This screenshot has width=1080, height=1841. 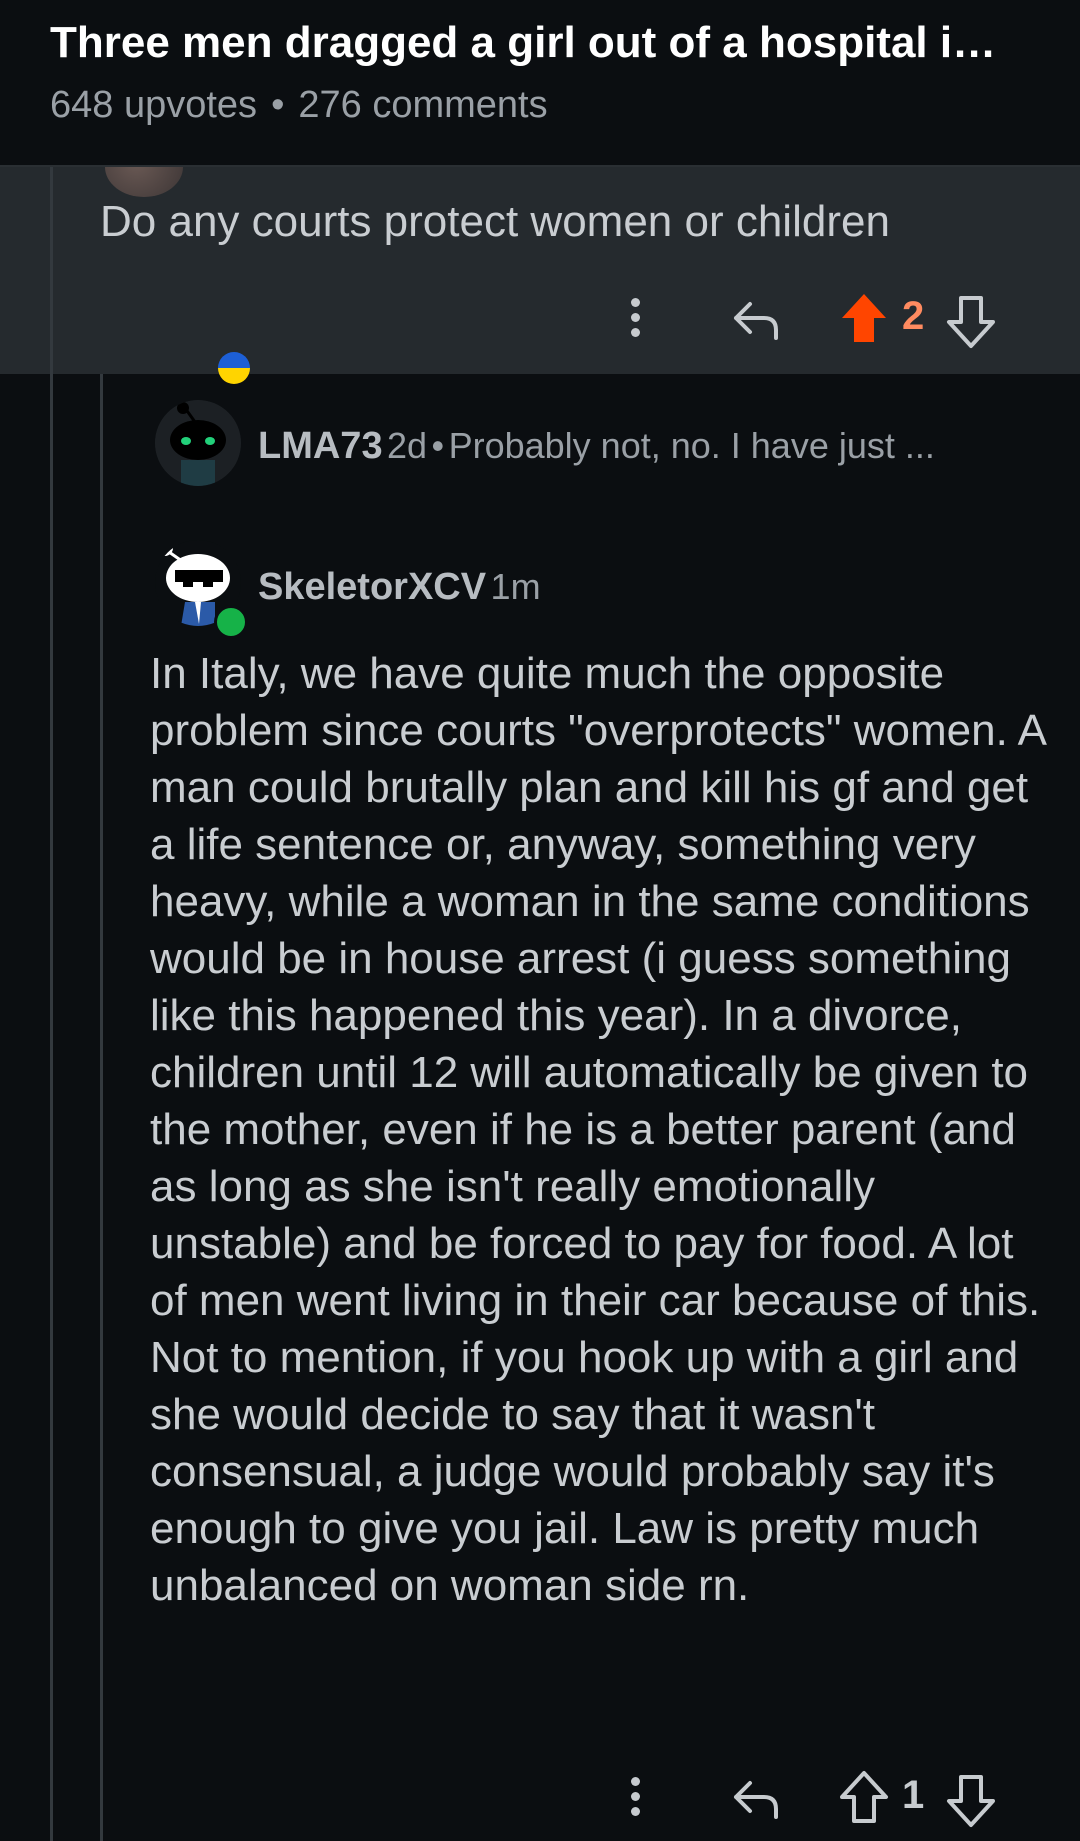 What do you see at coordinates (154, 105) in the screenshot?
I see `upvote-count: 648 upvotes` at bounding box center [154, 105].